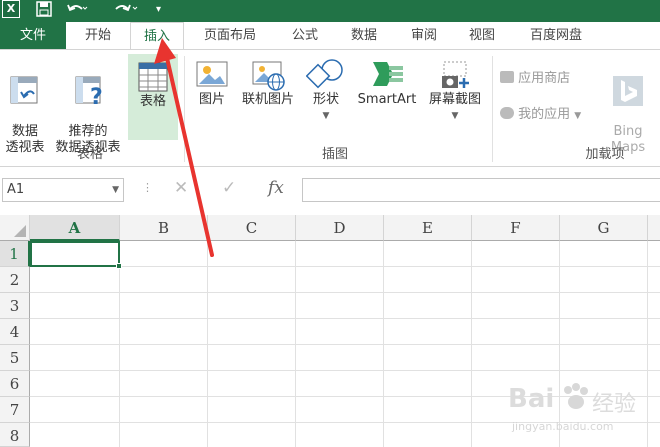  Describe the element at coordinates (563, 426) in the screenshot. I see `watermark-url: jingyan.baidu.com` at that location.